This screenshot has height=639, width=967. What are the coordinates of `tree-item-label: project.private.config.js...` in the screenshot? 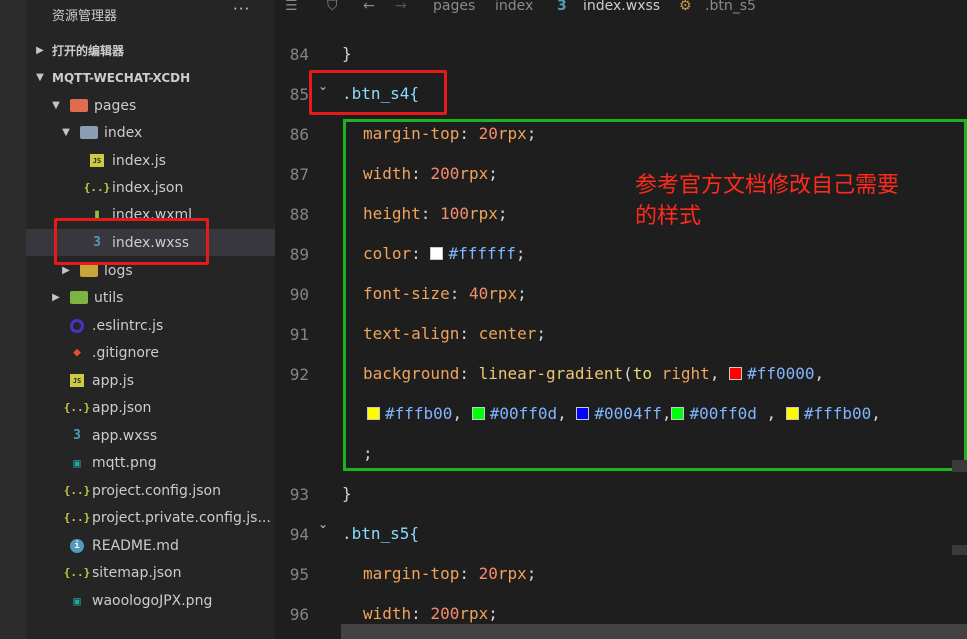 It's located at (181, 517).